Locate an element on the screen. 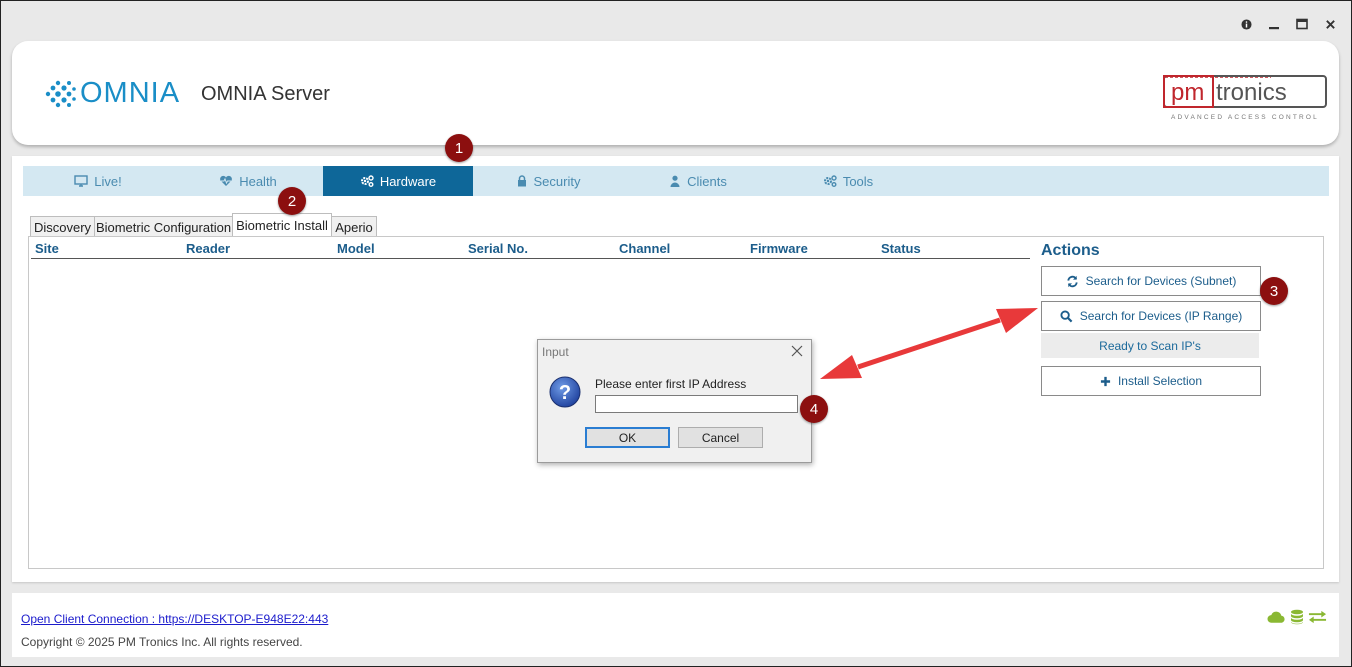  dialog-prompt: Please enter first IP Address is located at coordinates (671, 384).